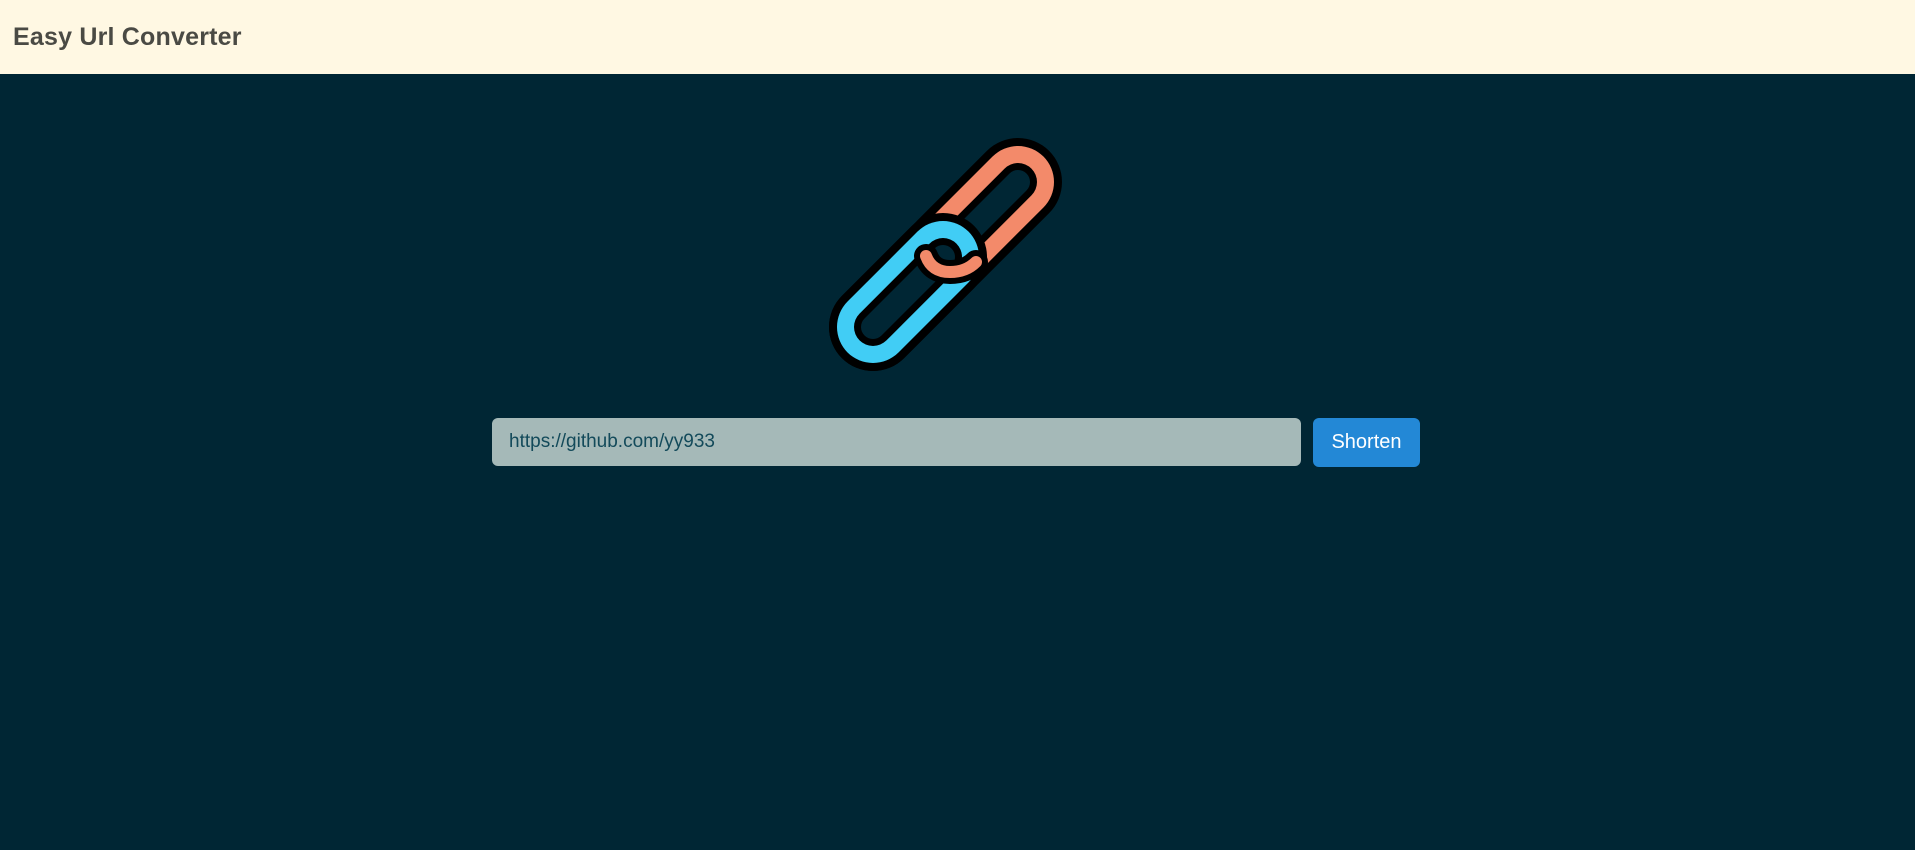 The height and width of the screenshot is (850, 1915). Describe the element at coordinates (1366, 442) in the screenshot. I see `shorten-button: Shorten` at that location.